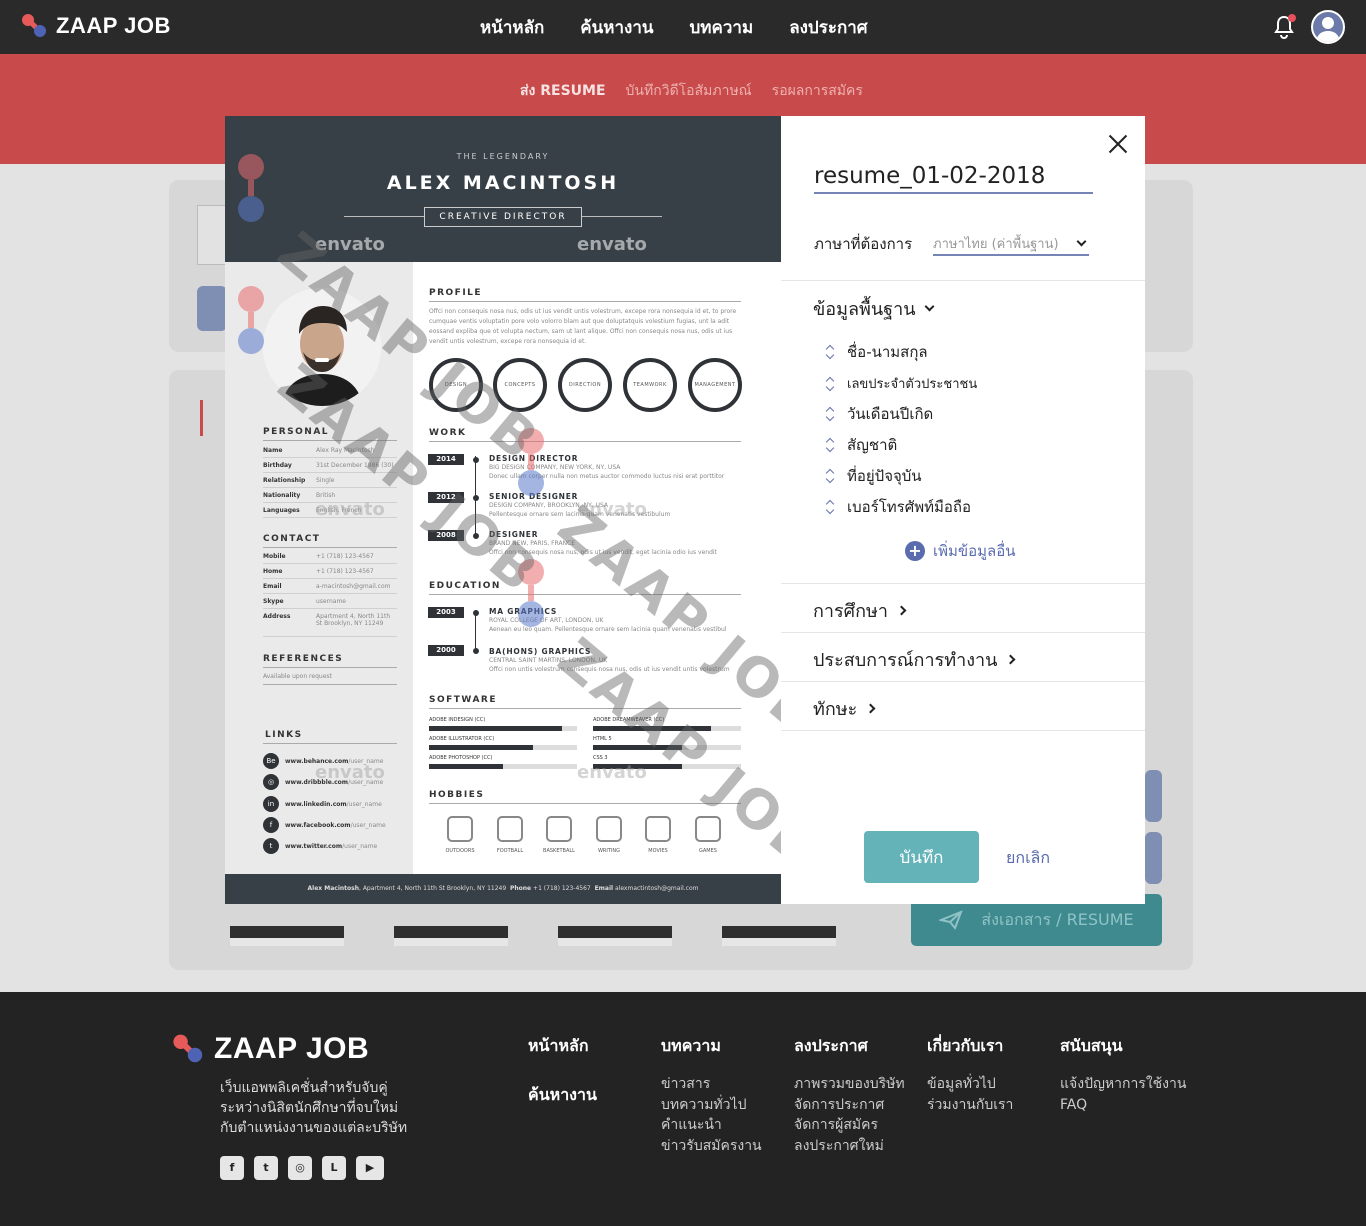 The height and width of the screenshot is (1226, 1366). I want to click on field-full-name: ชื่อ-นามสกุล, so click(876, 352).